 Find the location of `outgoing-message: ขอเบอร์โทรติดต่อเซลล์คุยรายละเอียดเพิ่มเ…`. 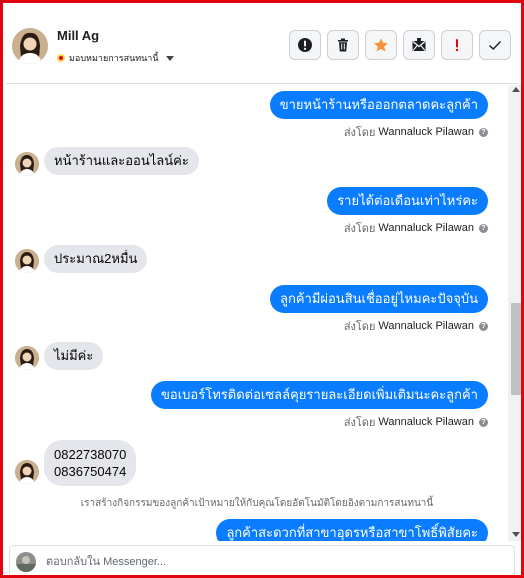

outgoing-message: ขอเบอร์โทรติดต่อเซลล์คุยรายละเอียดเพิ่มเ… is located at coordinates (319, 395).